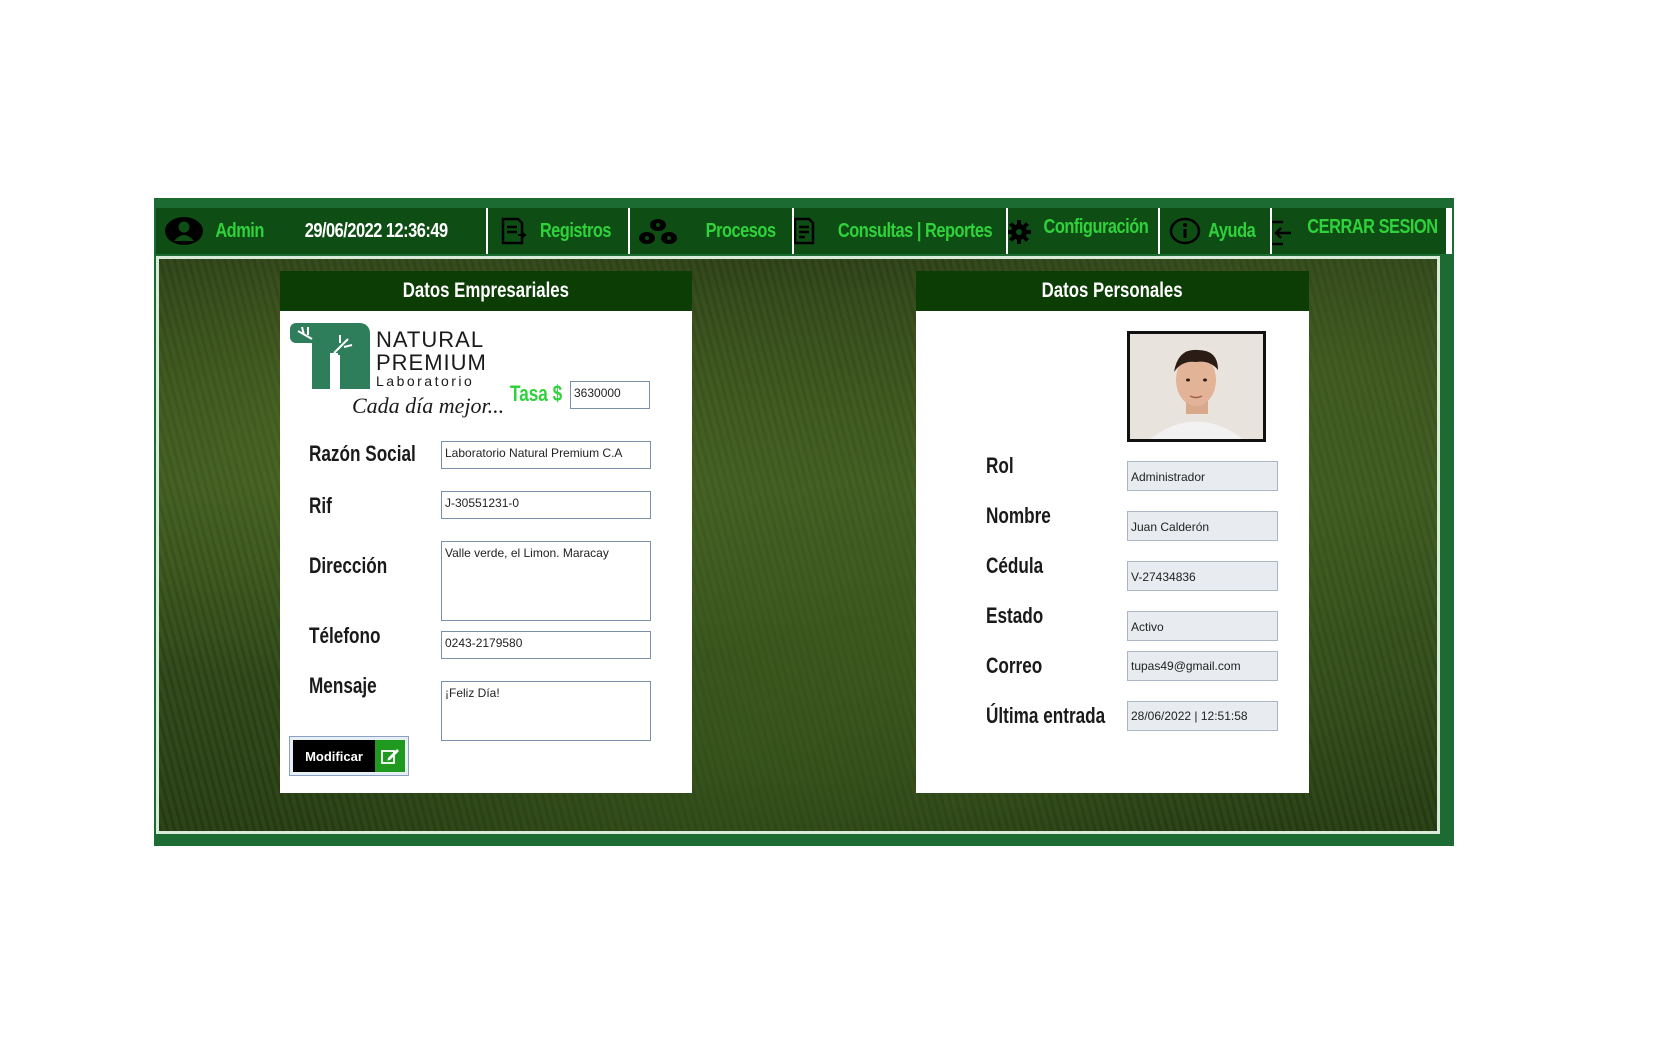 The width and height of the screenshot is (1680, 1050). What do you see at coordinates (610, 395) in the screenshot?
I see `tasa-input: 3630000` at bounding box center [610, 395].